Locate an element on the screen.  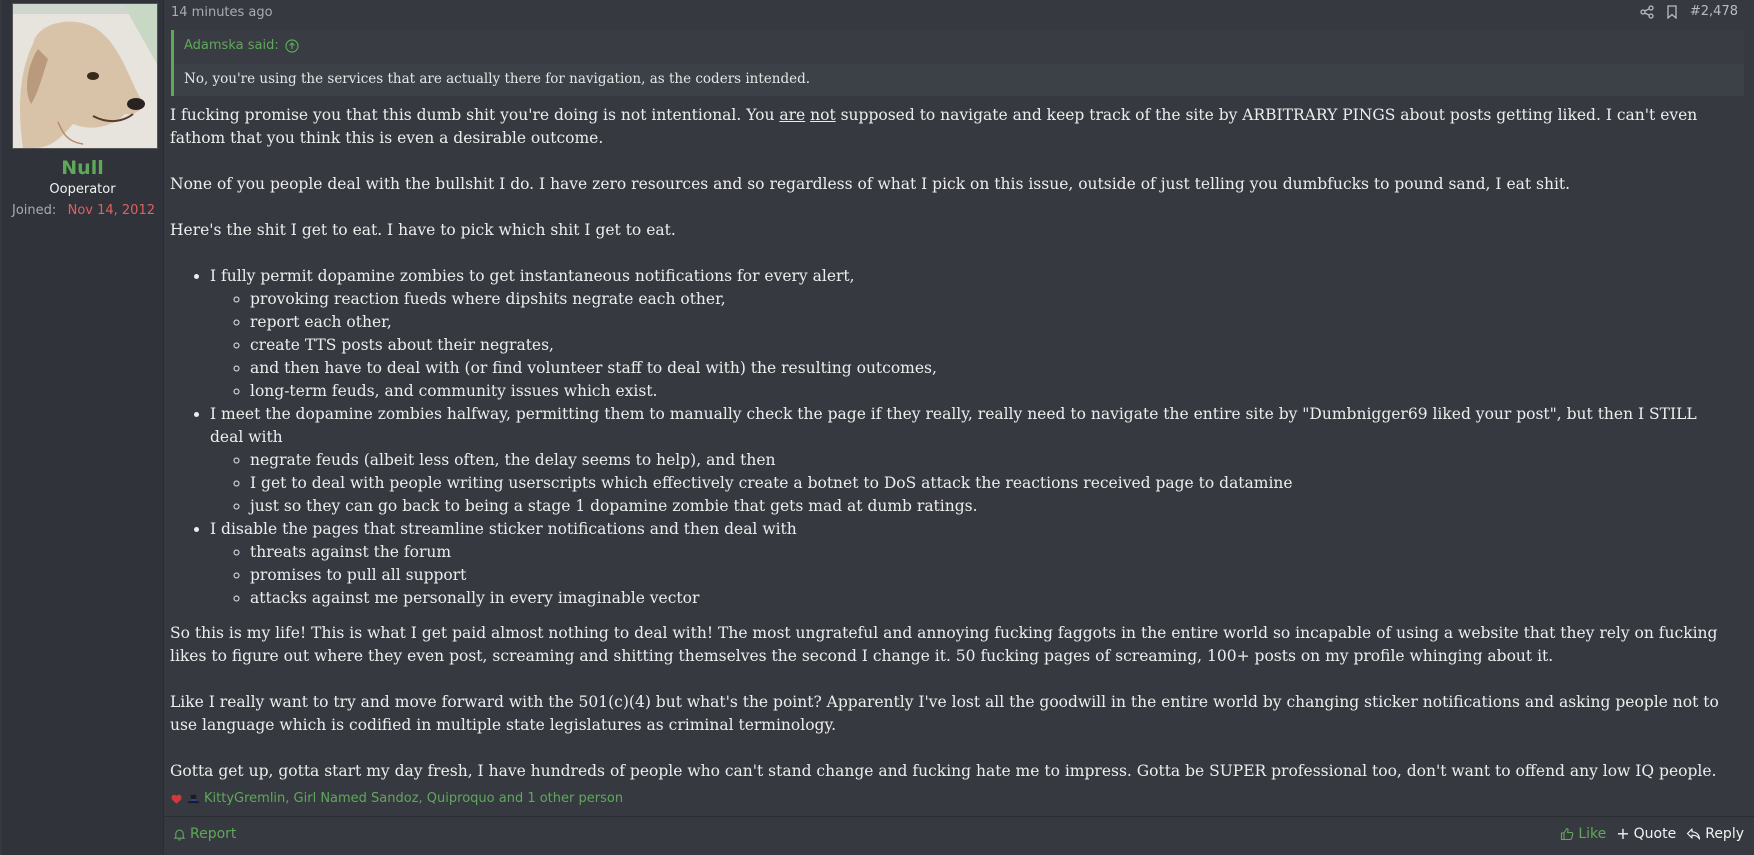
reply-button: Reply is located at coordinates (1715, 834).